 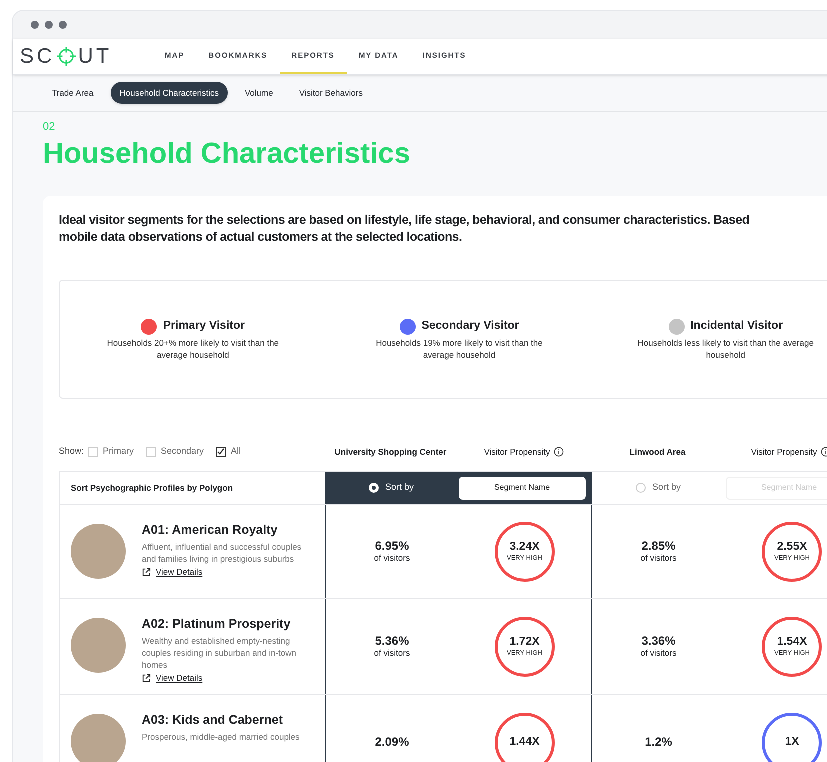 What do you see at coordinates (459, 349) in the screenshot?
I see `legend-description: Households 19% more likely to visit than the average household` at bounding box center [459, 349].